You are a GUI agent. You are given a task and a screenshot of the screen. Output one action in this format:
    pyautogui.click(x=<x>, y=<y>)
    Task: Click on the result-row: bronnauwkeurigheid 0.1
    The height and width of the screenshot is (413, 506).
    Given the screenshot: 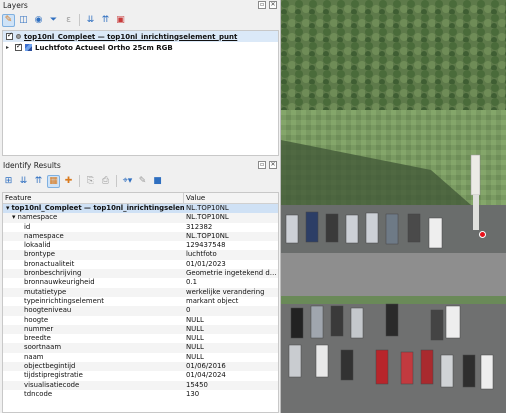 What is the action you would take?
    pyautogui.click(x=140, y=282)
    